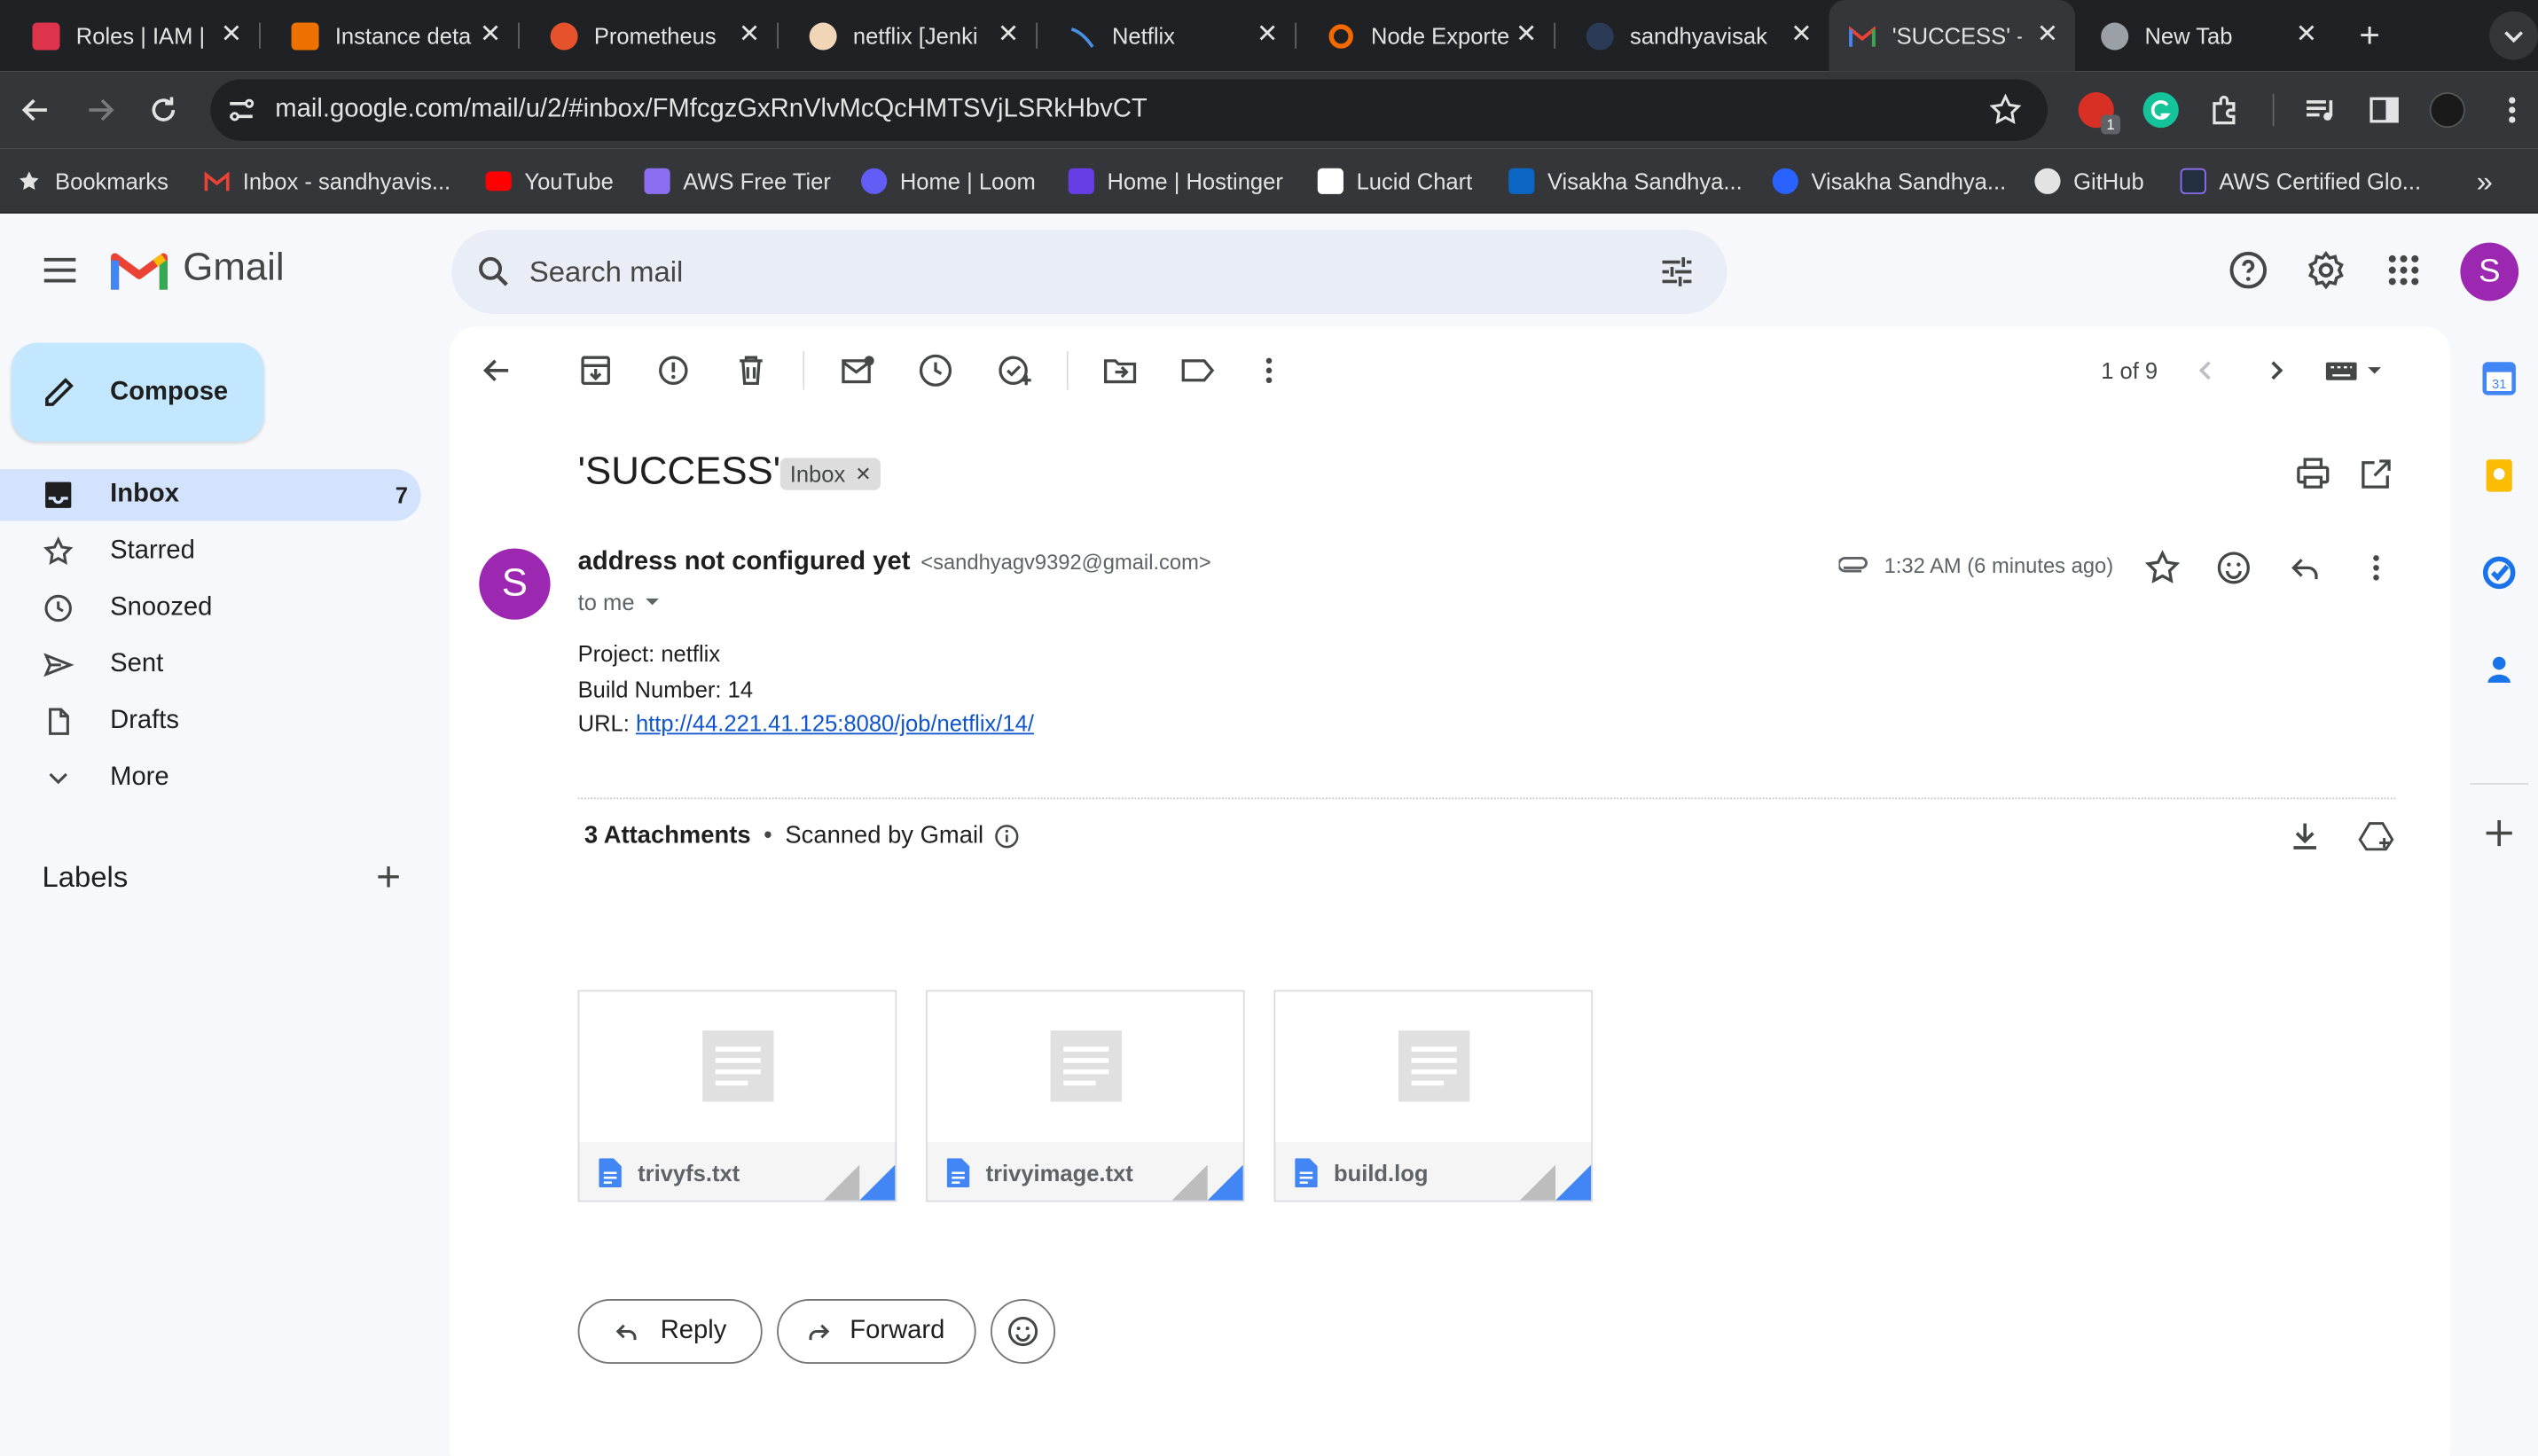 The height and width of the screenshot is (1456, 2538). Describe the element at coordinates (1198, 370) in the screenshot. I see `label-tag-icon` at that location.